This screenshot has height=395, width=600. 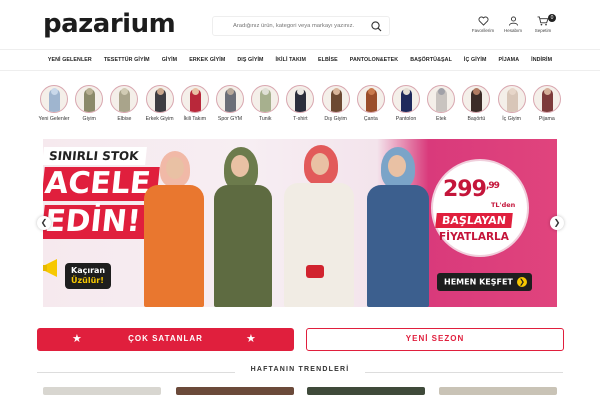 I want to click on category-label: Erkek Giyim, so click(x=159, y=119).